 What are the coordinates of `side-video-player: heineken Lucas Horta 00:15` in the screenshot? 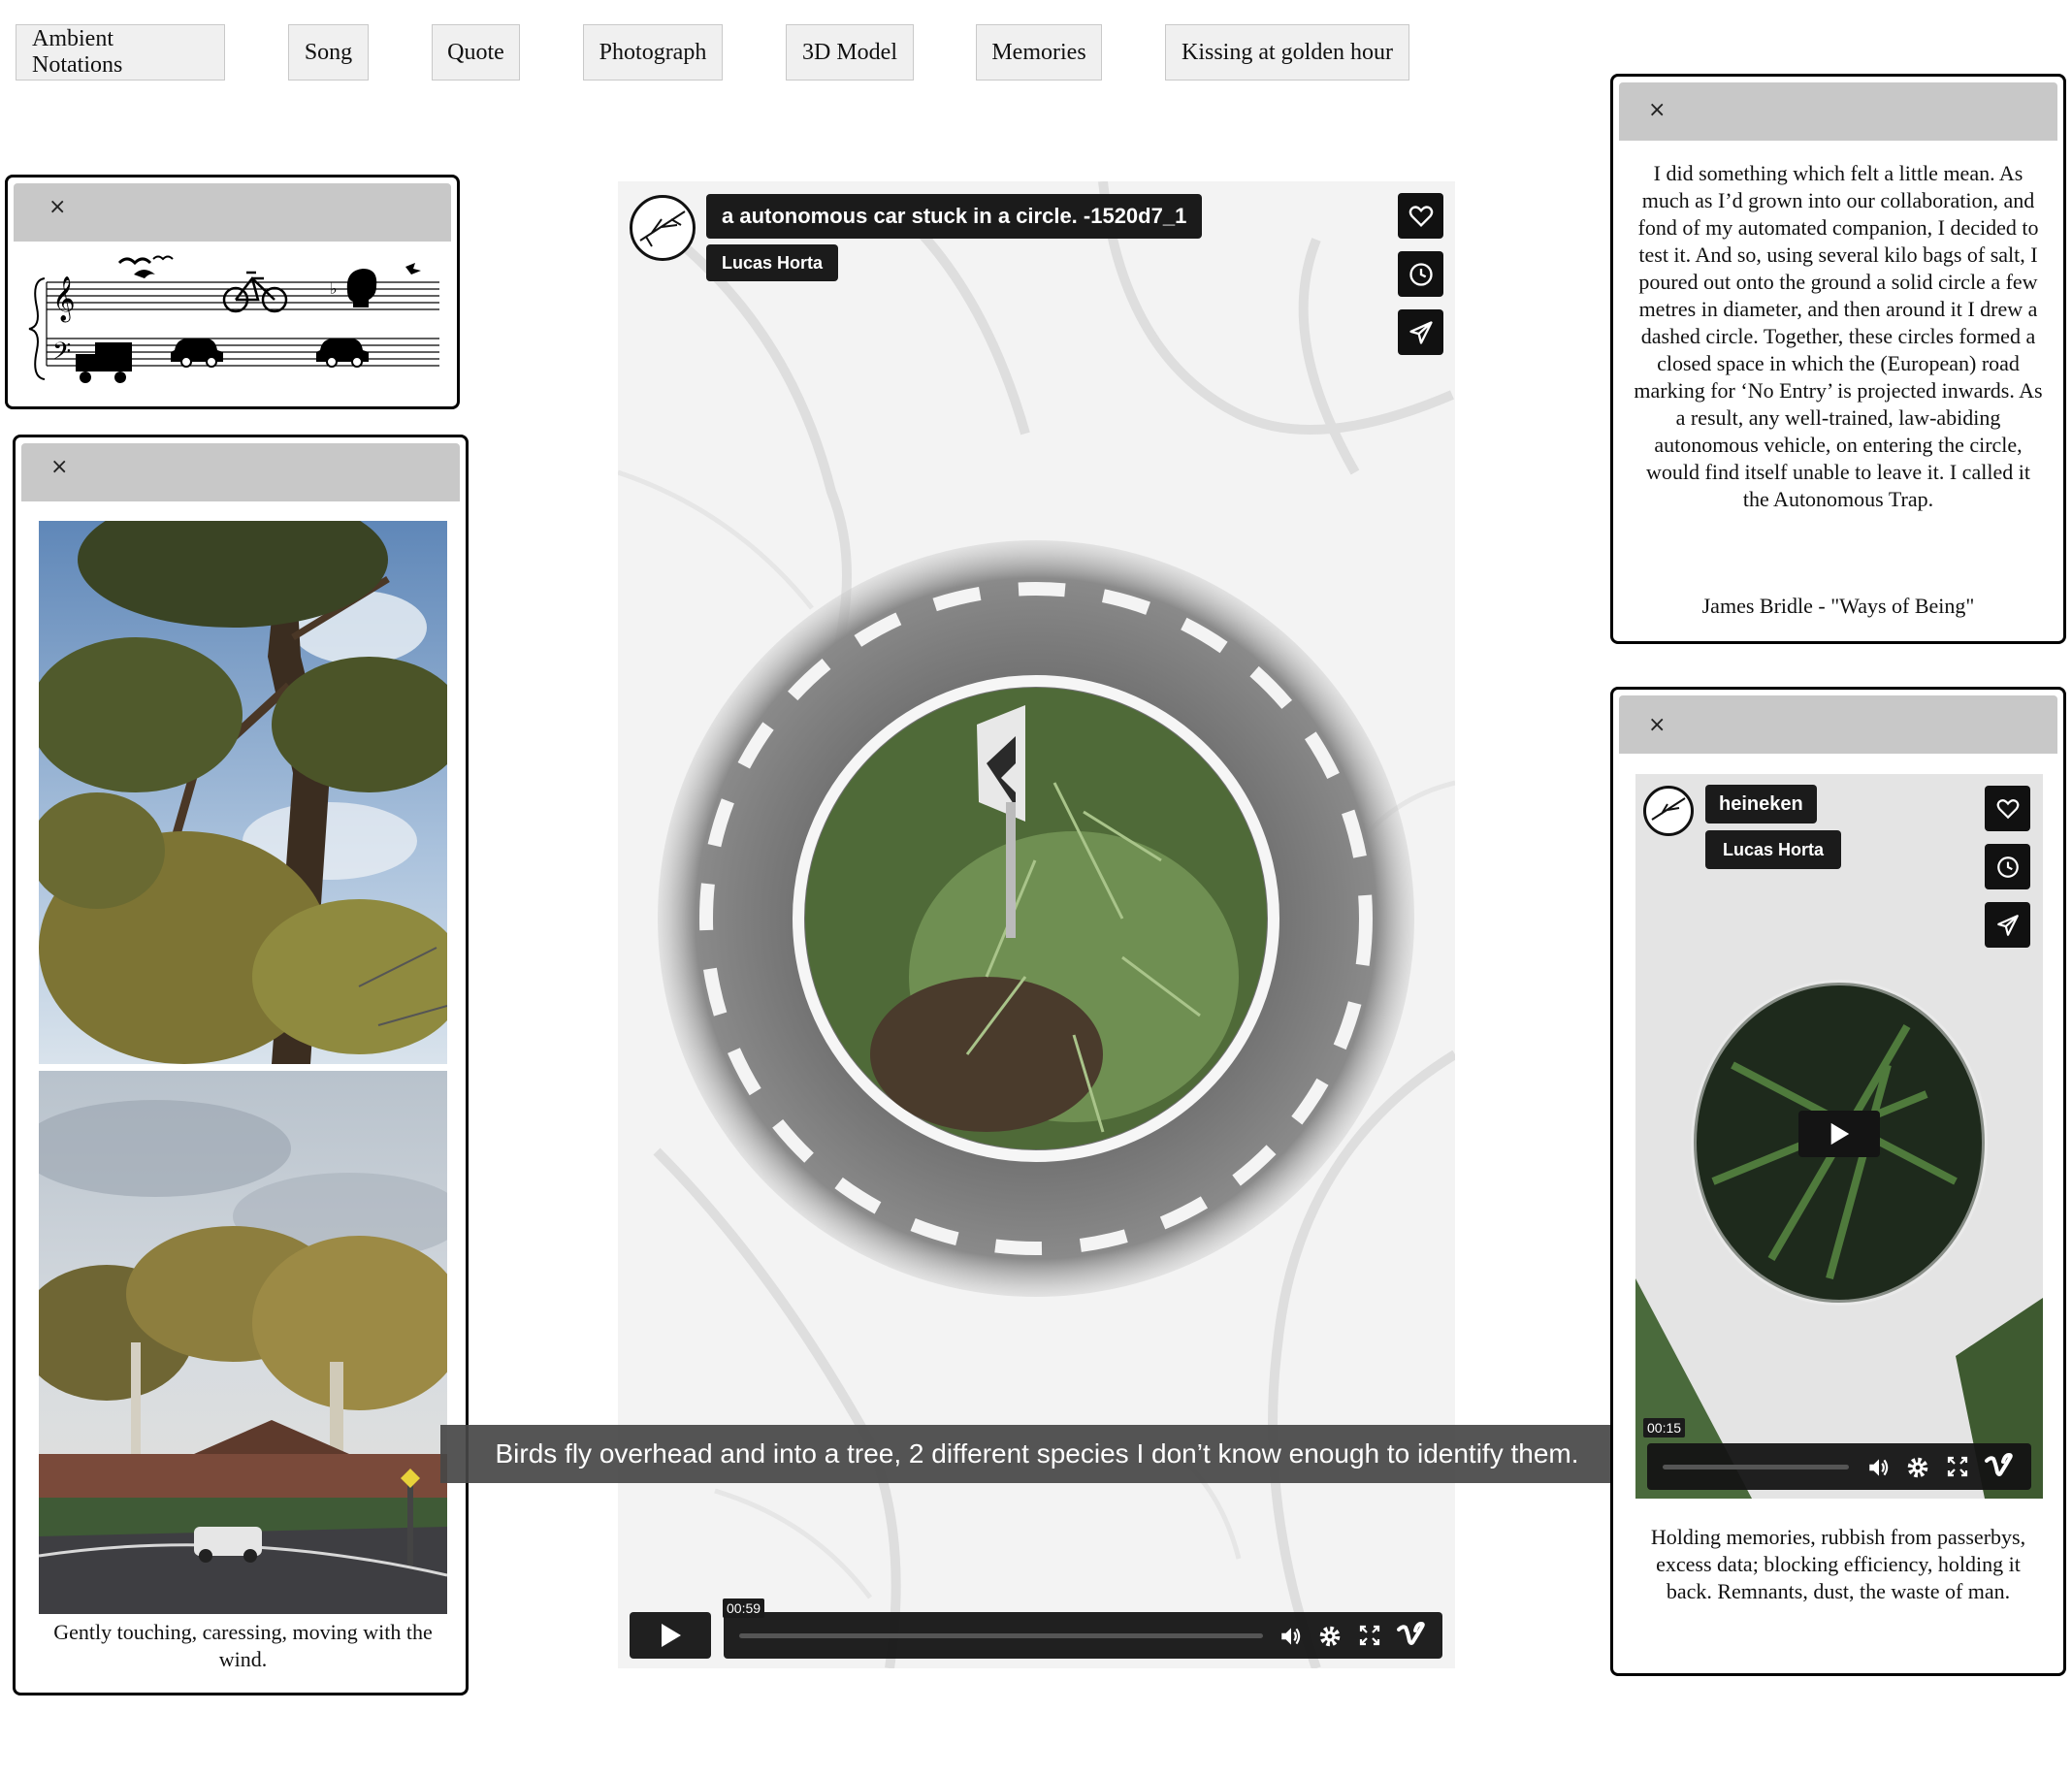 It's located at (1839, 1136).